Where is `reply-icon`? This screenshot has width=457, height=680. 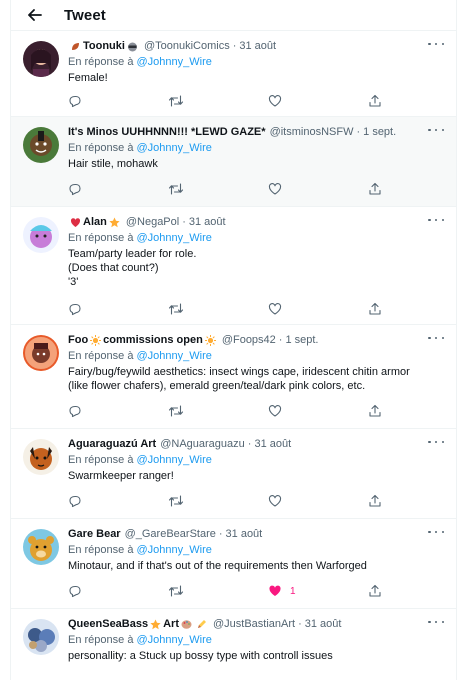 reply-icon is located at coordinates (75, 189).